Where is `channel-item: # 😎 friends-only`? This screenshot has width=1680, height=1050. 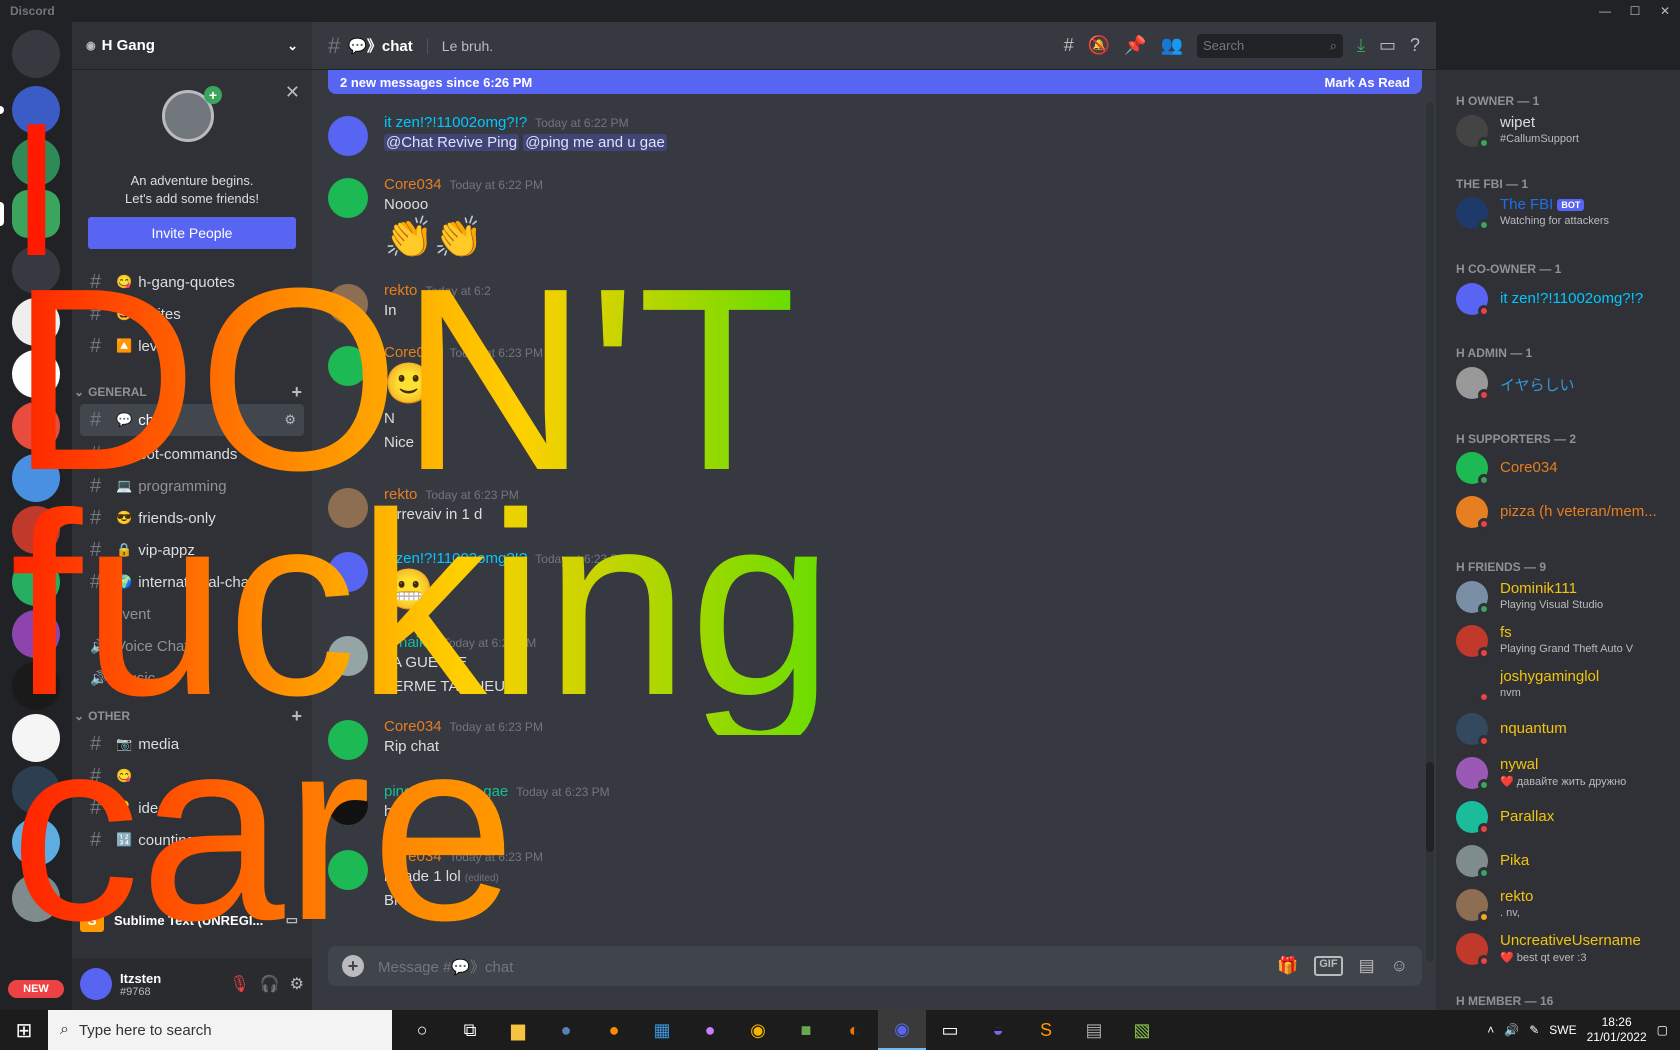 channel-item: # 😎 friends-only is located at coordinates (192, 518).